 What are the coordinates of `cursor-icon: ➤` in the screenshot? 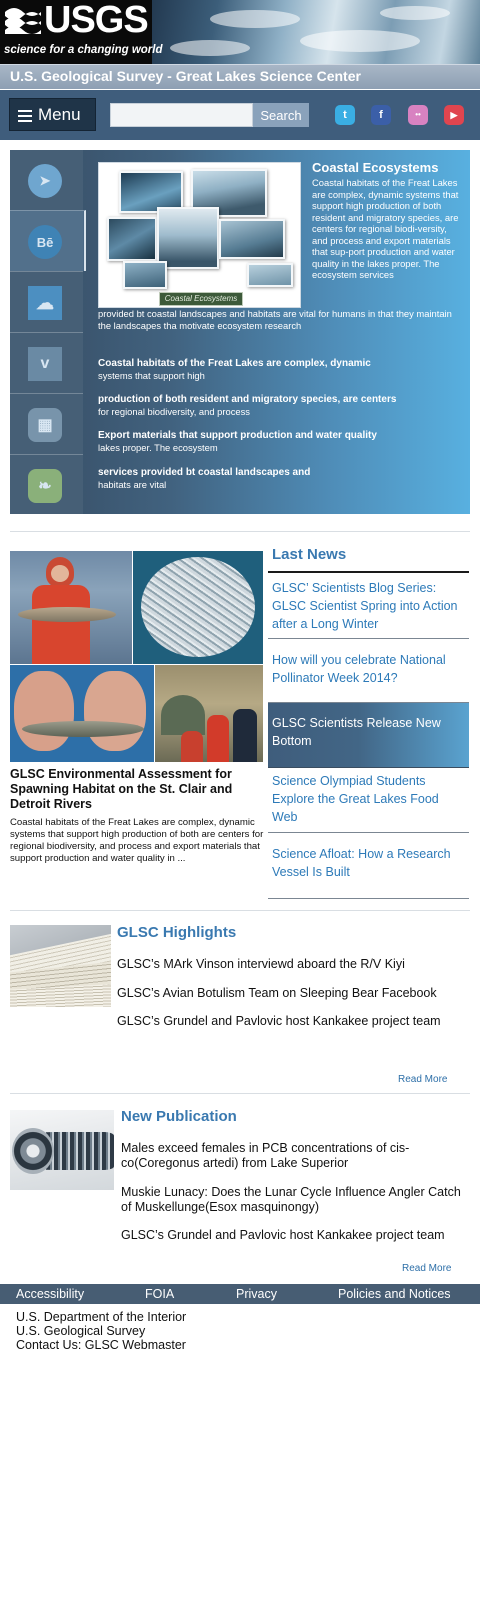 It's located at (45, 181).